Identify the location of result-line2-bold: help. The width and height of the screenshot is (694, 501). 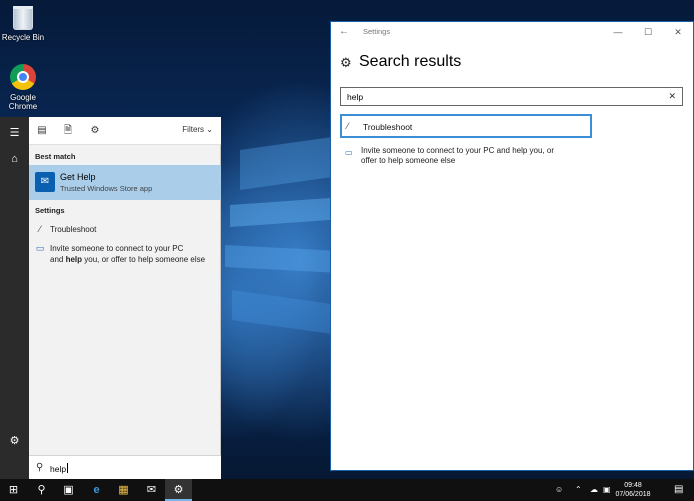
(74, 259).